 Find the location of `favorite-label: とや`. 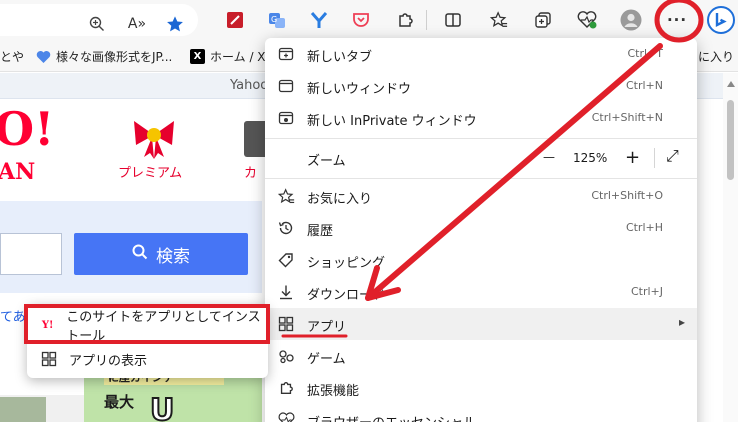

favorite-label: とや is located at coordinates (12, 57).